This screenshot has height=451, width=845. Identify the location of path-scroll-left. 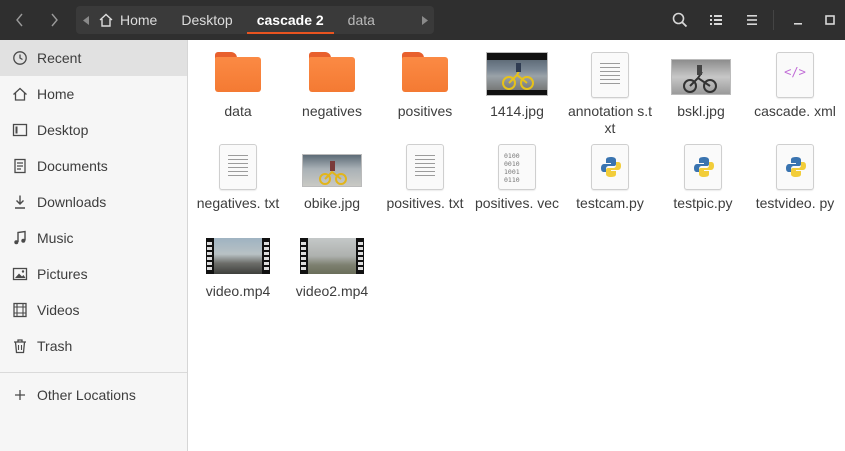
(86, 20).